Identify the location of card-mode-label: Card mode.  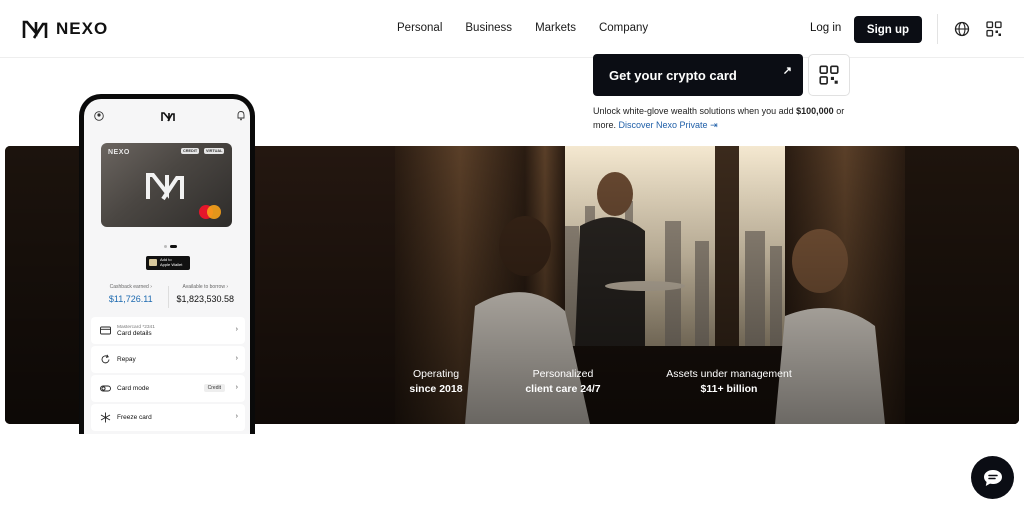
(133, 388).